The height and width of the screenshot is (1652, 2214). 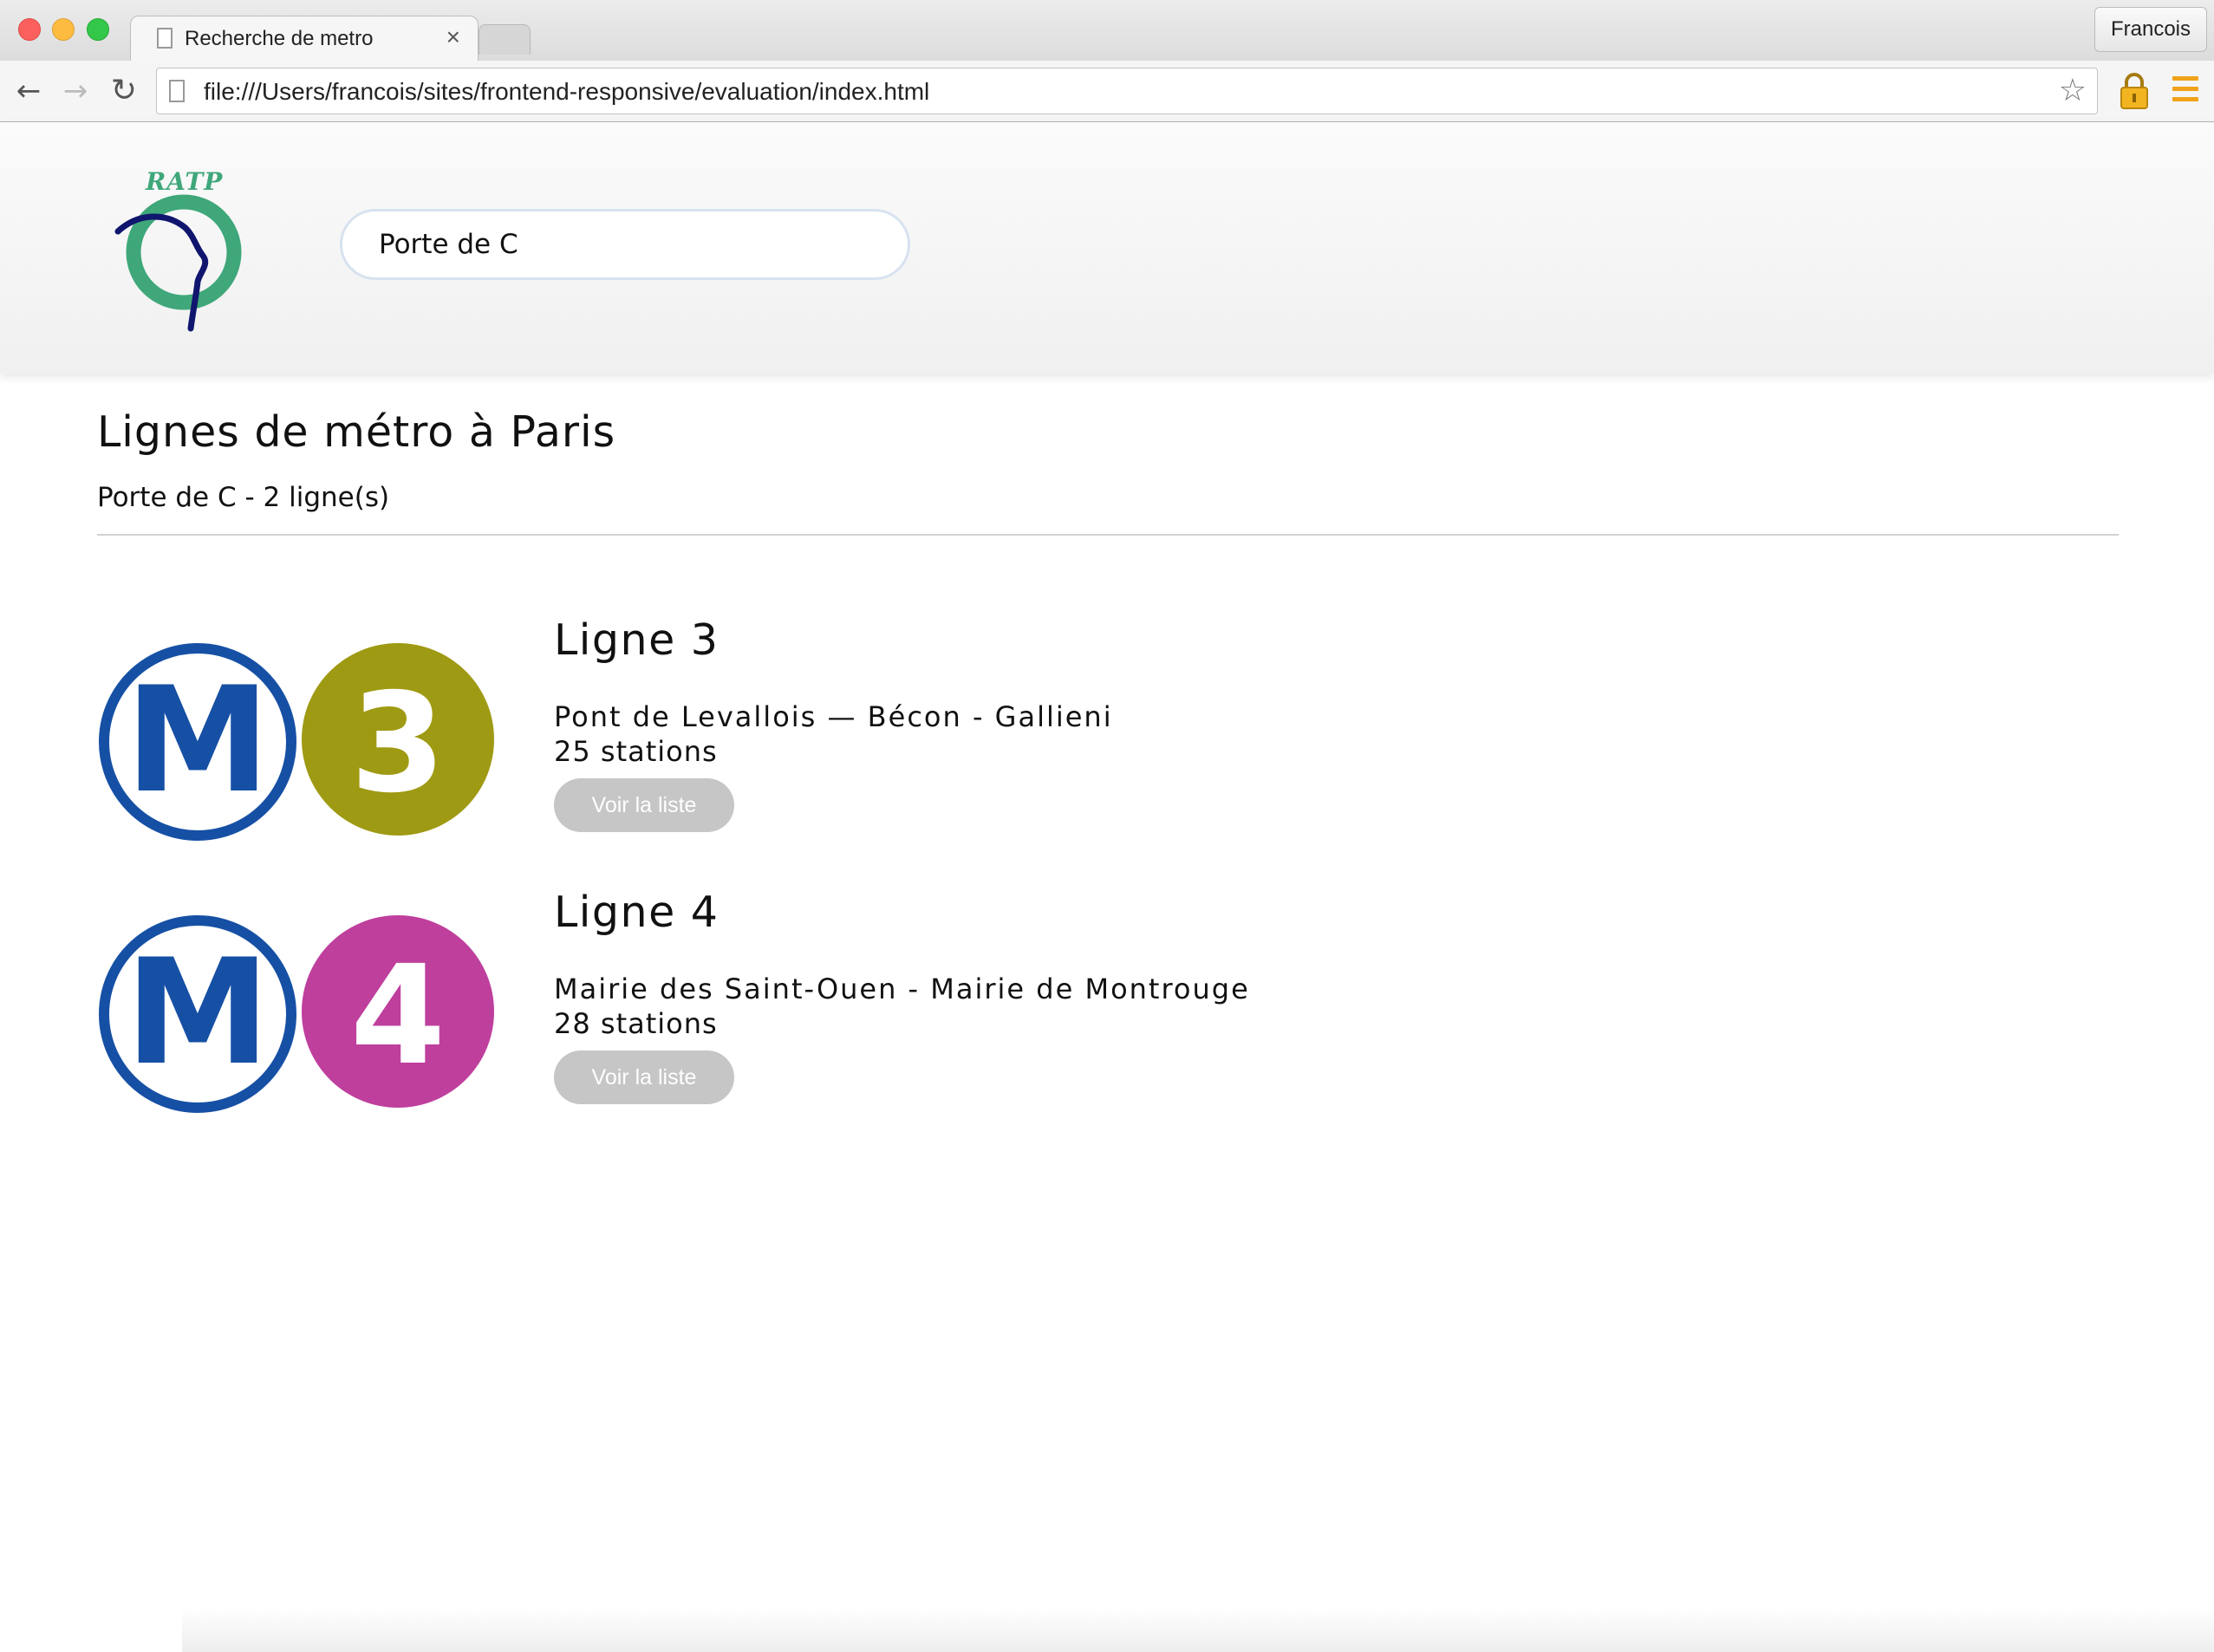 What do you see at coordinates (177, 91) in the screenshot?
I see `file-icon` at bounding box center [177, 91].